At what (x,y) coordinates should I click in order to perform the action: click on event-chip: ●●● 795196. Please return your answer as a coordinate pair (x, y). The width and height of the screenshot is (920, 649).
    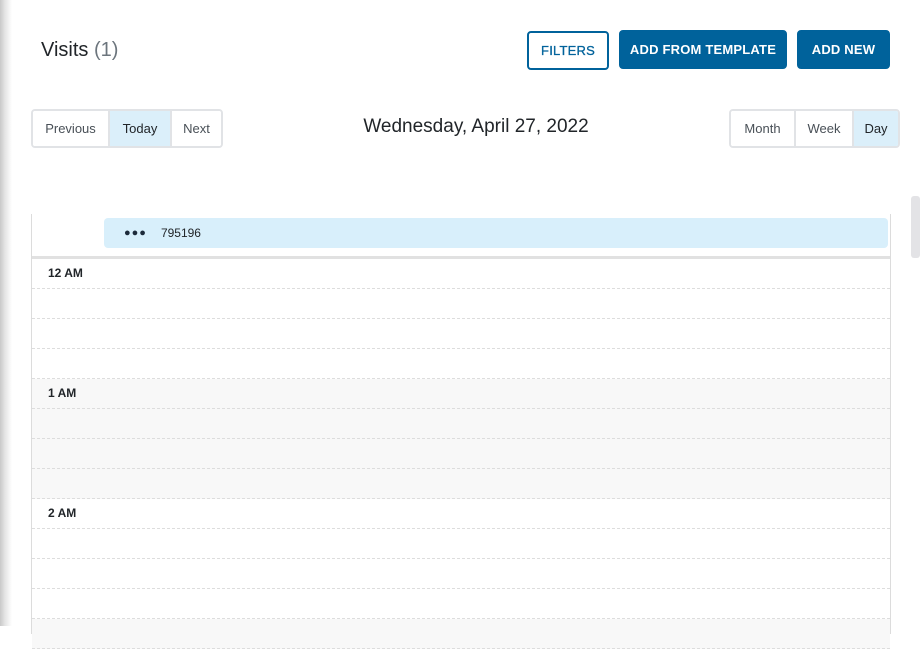
    Looking at the image, I should click on (496, 233).